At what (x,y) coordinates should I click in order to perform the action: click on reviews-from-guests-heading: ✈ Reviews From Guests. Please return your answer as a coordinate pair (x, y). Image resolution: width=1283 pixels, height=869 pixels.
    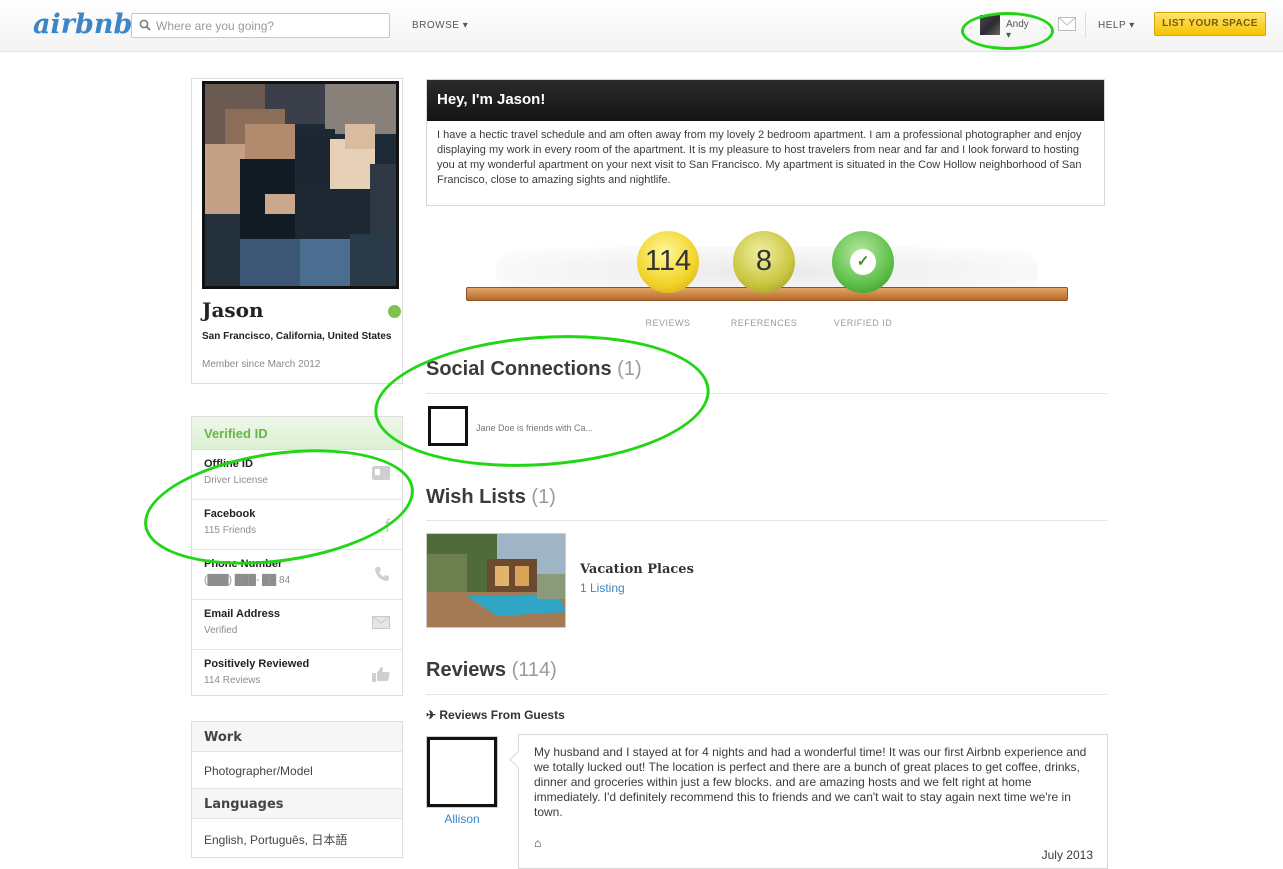
    Looking at the image, I should click on (495, 715).